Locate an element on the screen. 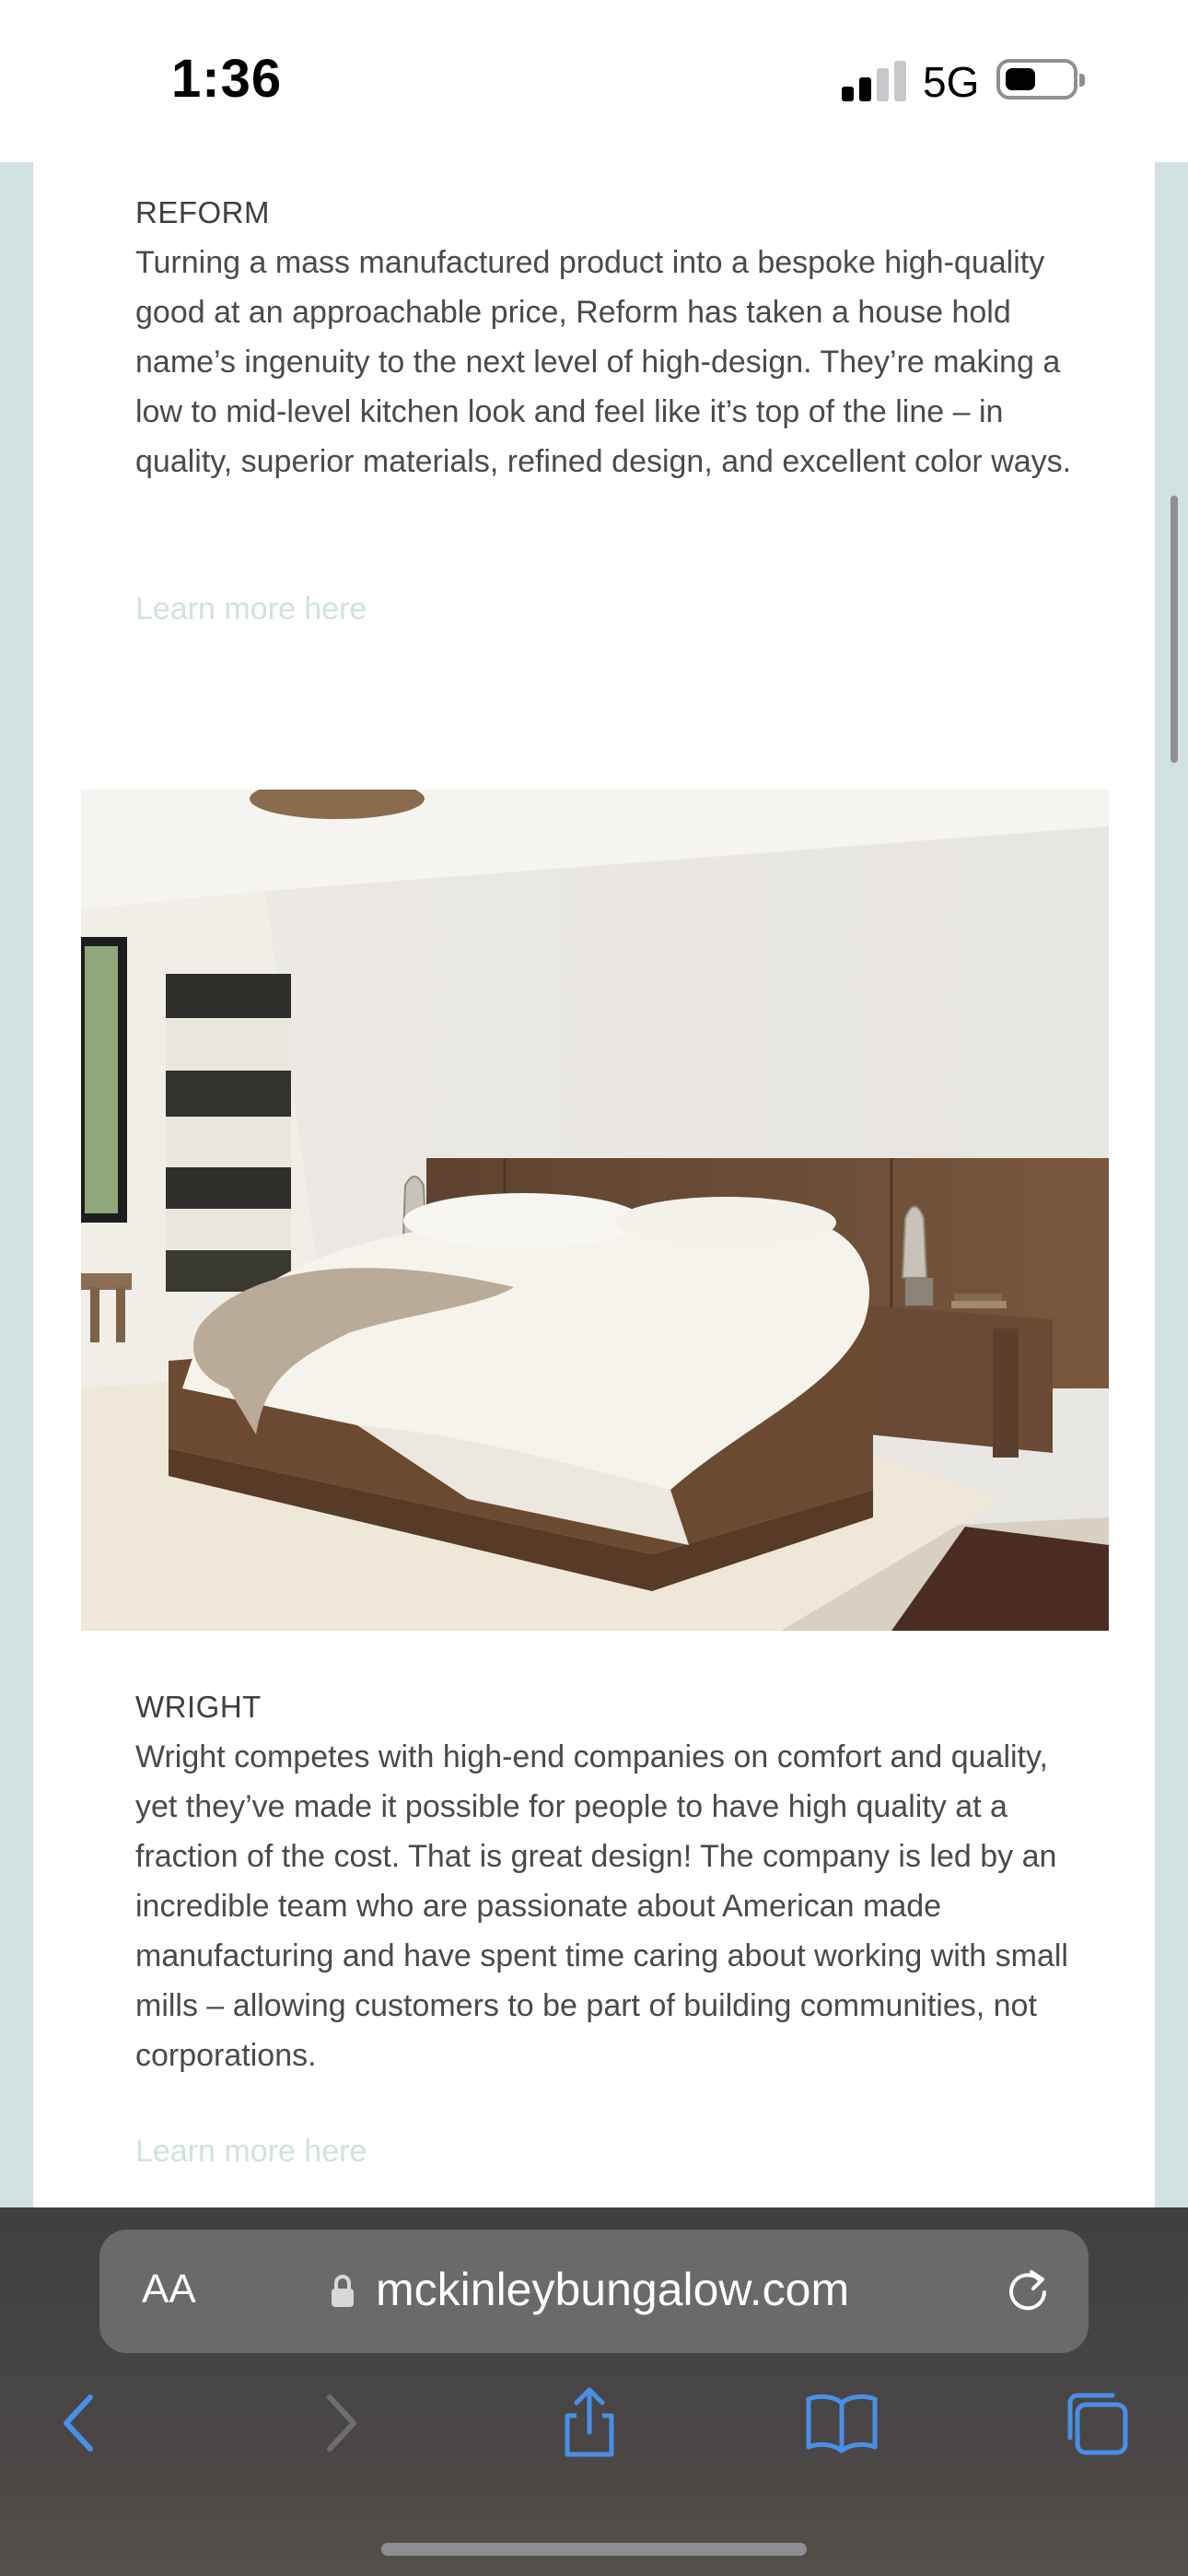  lock-icon is located at coordinates (343, 2291).